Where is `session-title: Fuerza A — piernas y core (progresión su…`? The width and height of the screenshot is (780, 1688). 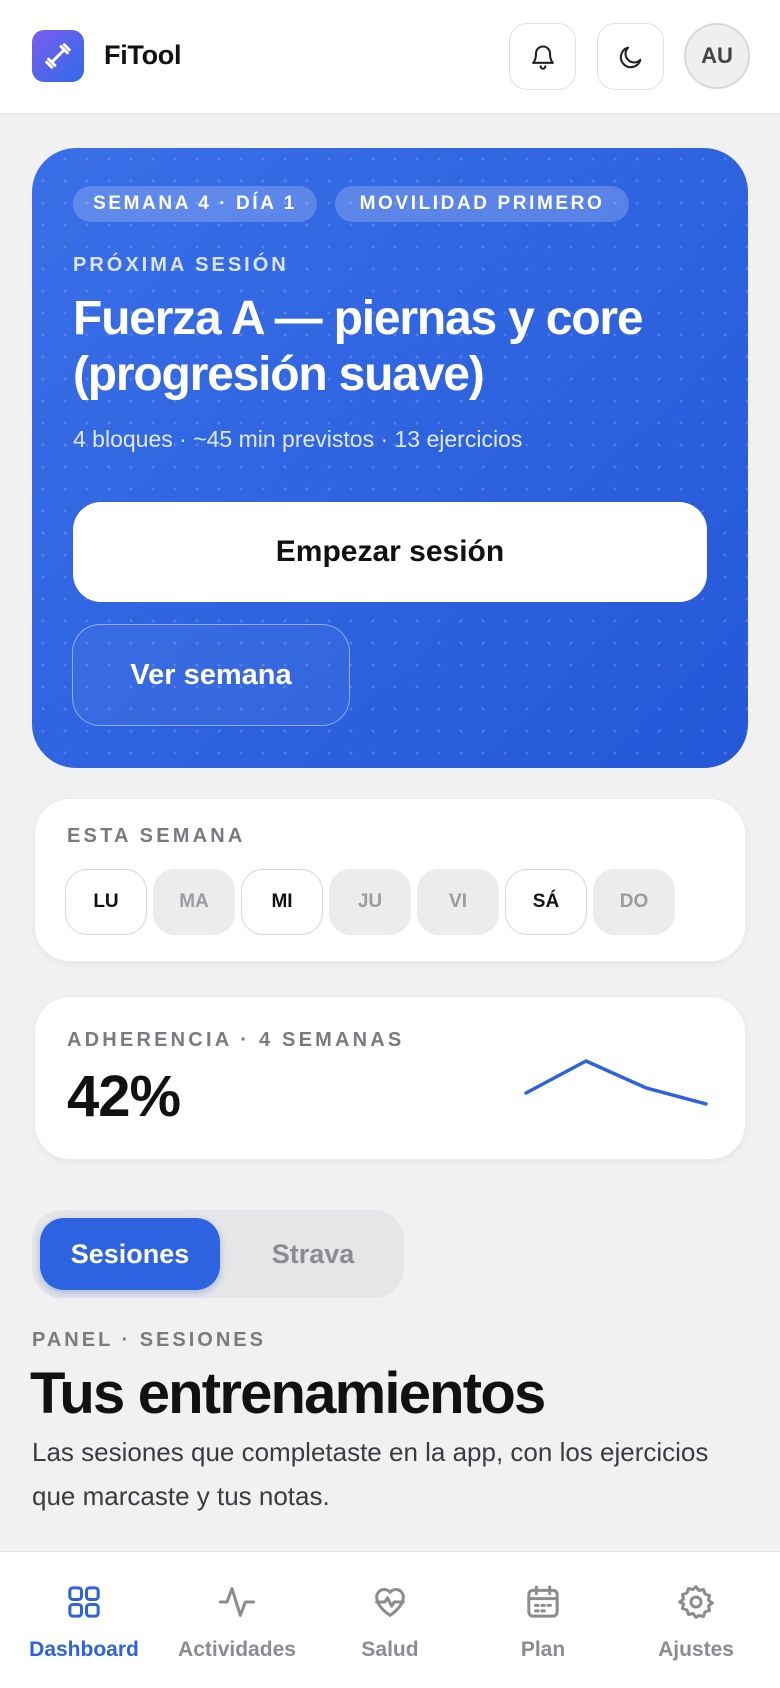 session-title: Fuerza A — piernas y core (progresión su… is located at coordinates (358, 346).